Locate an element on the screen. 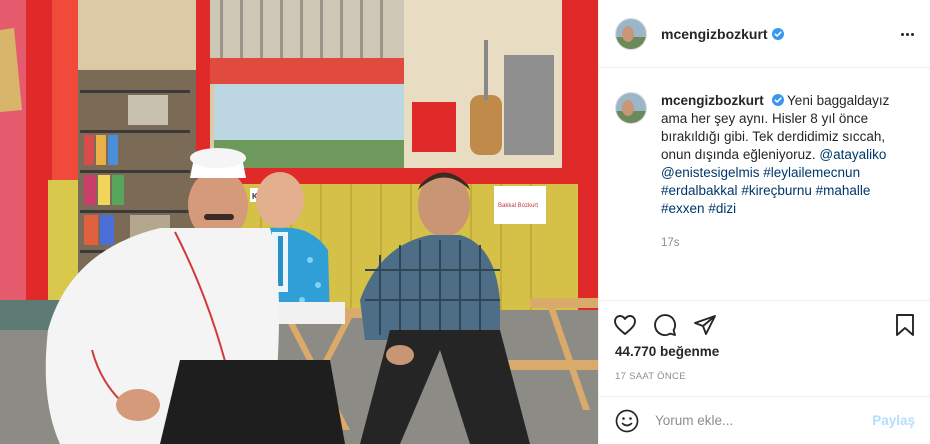  more-options-icon is located at coordinates (907, 34).